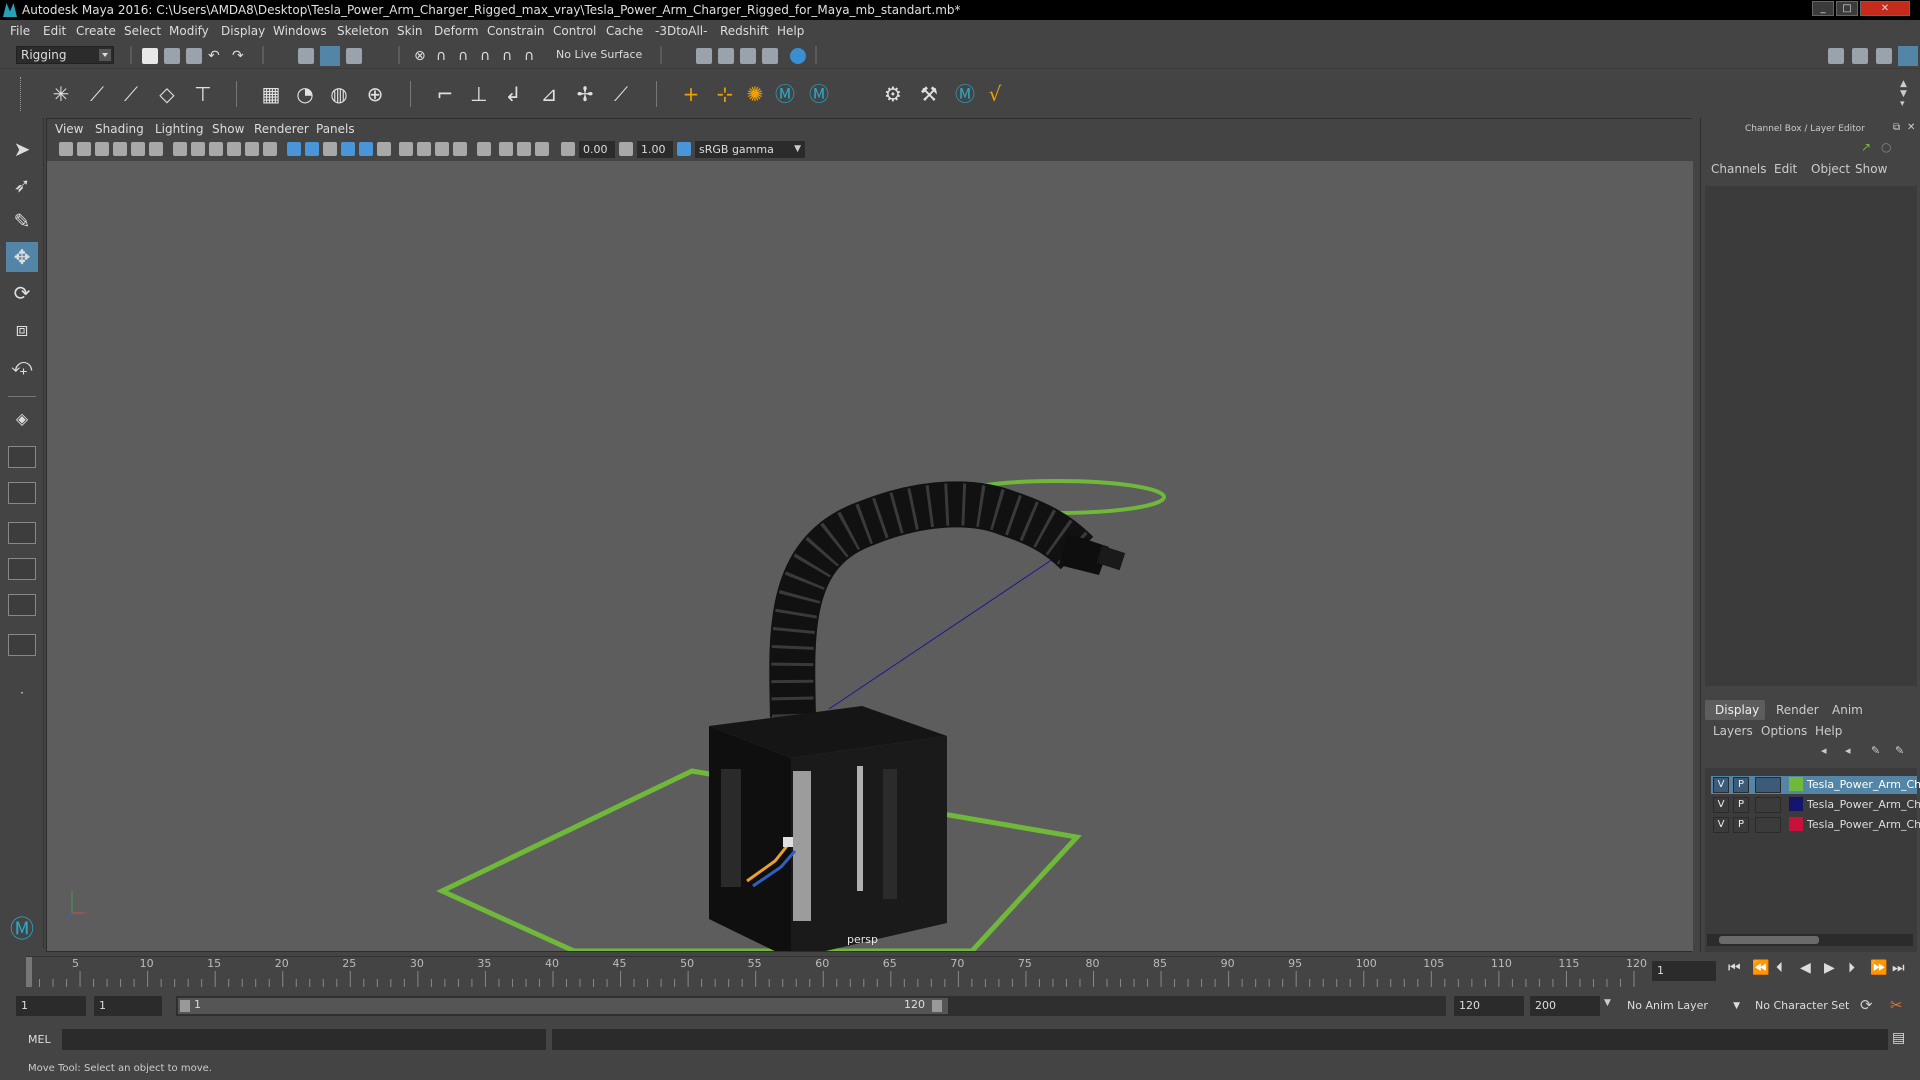 This screenshot has height=1080, width=1920. Describe the element at coordinates (1885, 8) in the screenshot. I see `close-icon: ✕` at that location.